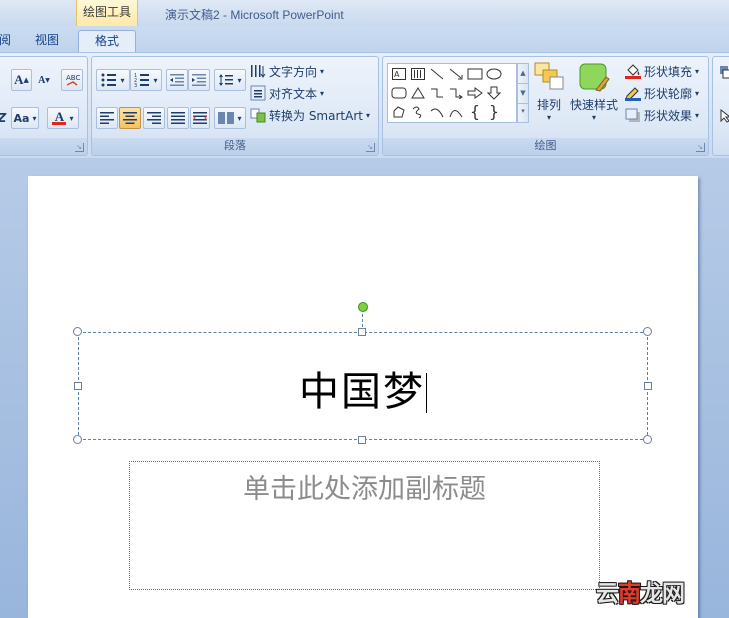 Image resolution: width=729 pixels, height=618 pixels. Describe the element at coordinates (523, 74) in the screenshot. I see `gallery-scroll-up: ▲` at that location.